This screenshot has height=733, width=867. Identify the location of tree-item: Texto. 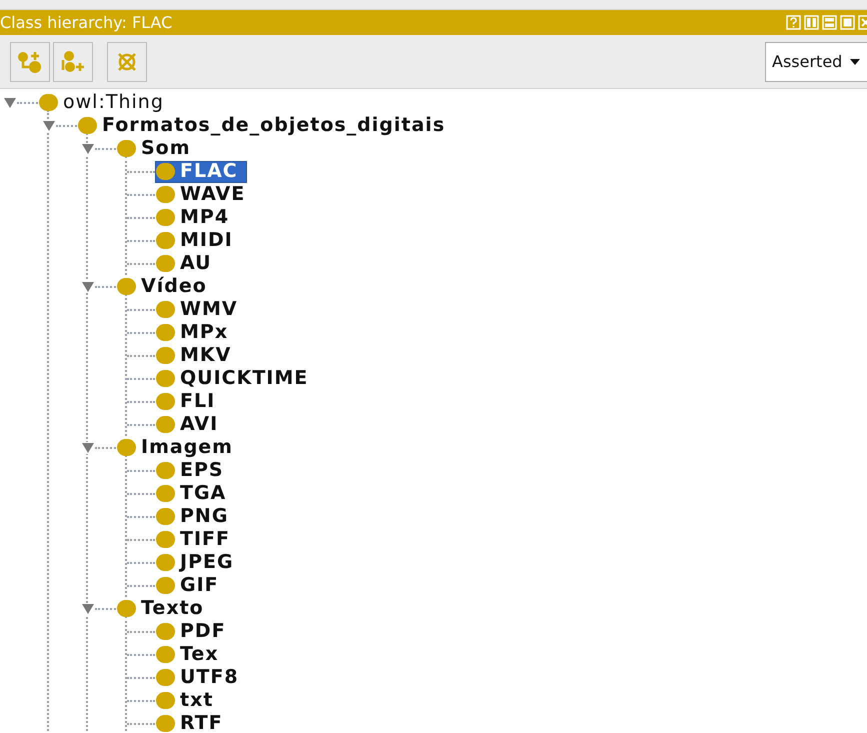
(164, 609).